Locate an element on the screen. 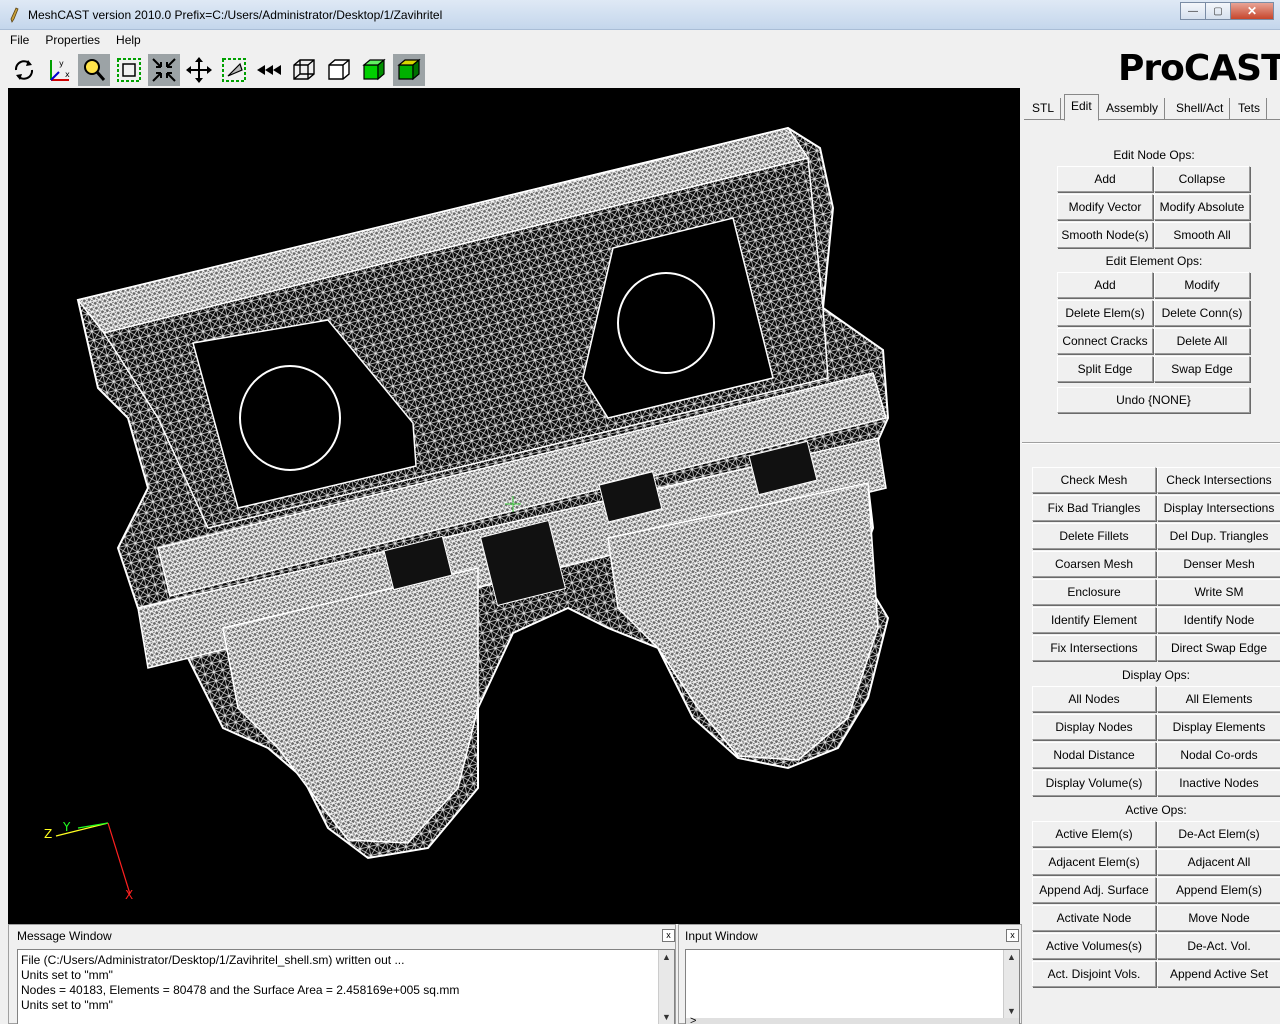 The height and width of the screenshot is (1024, 1280). tab-assembly: Assembly is located at coordinates (1133, 109).